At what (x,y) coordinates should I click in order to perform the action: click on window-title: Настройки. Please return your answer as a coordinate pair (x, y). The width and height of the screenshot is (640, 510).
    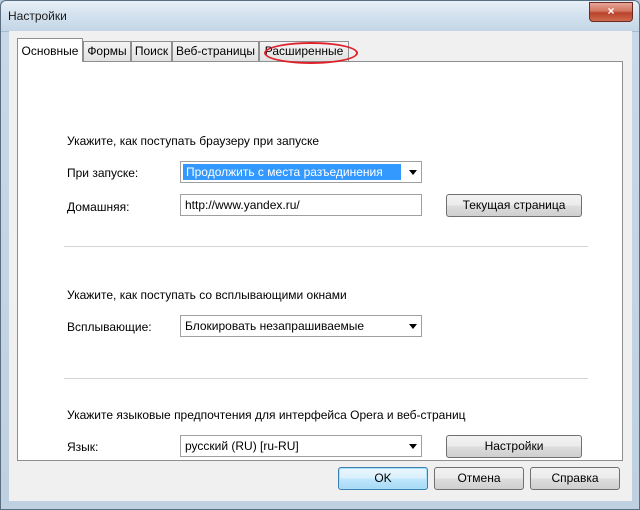
    Looking at the image, I should click on (37, 16).